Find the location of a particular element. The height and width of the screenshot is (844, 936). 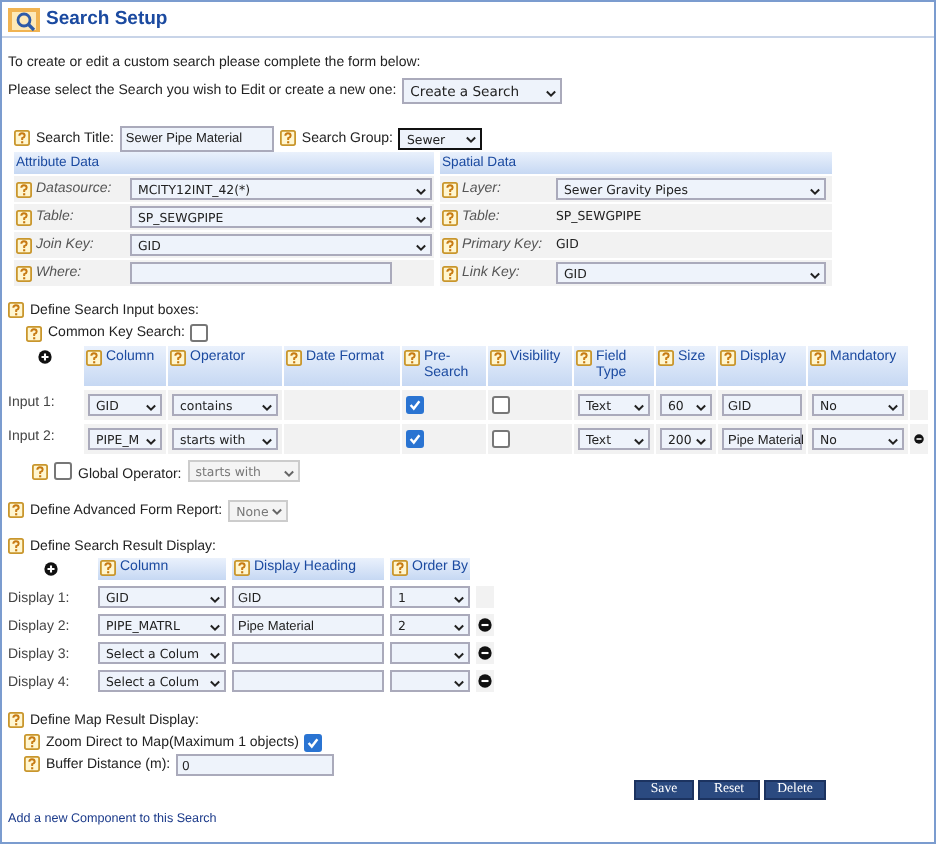

search-icon is located at coordinates (24, 19).